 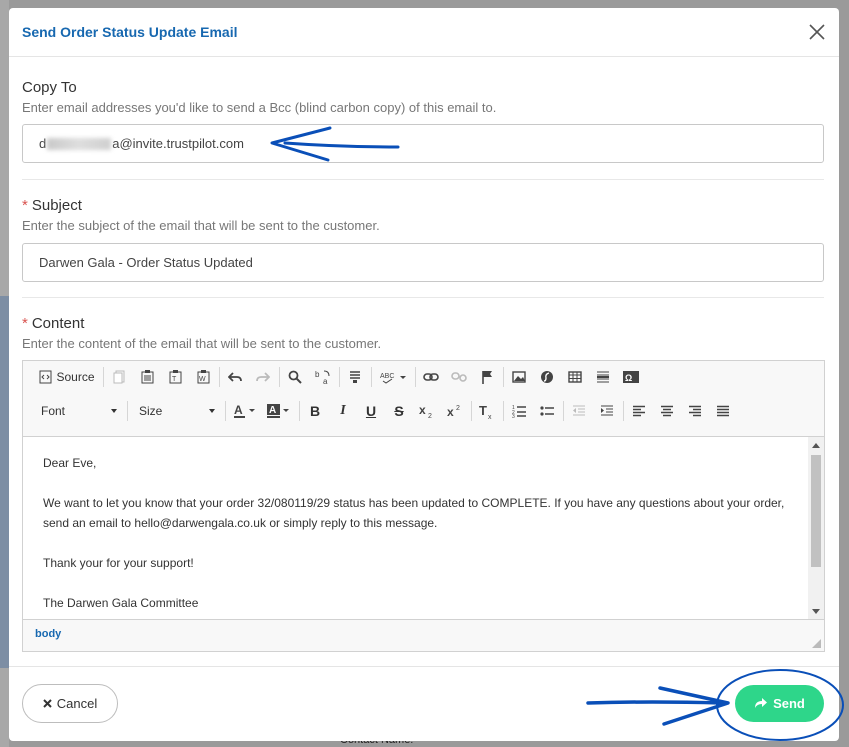 I want to click on background-left-panel, so click(x=4, y=482).